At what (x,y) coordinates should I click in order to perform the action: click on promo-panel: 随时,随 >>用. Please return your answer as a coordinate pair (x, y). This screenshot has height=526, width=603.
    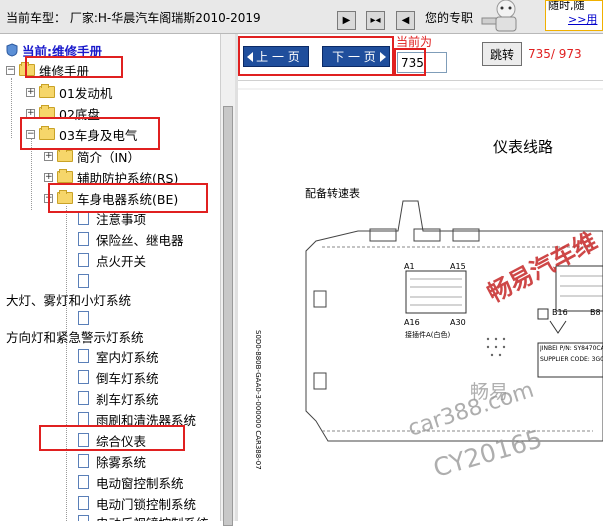
    Looking at the image, I should click on (574, 15).